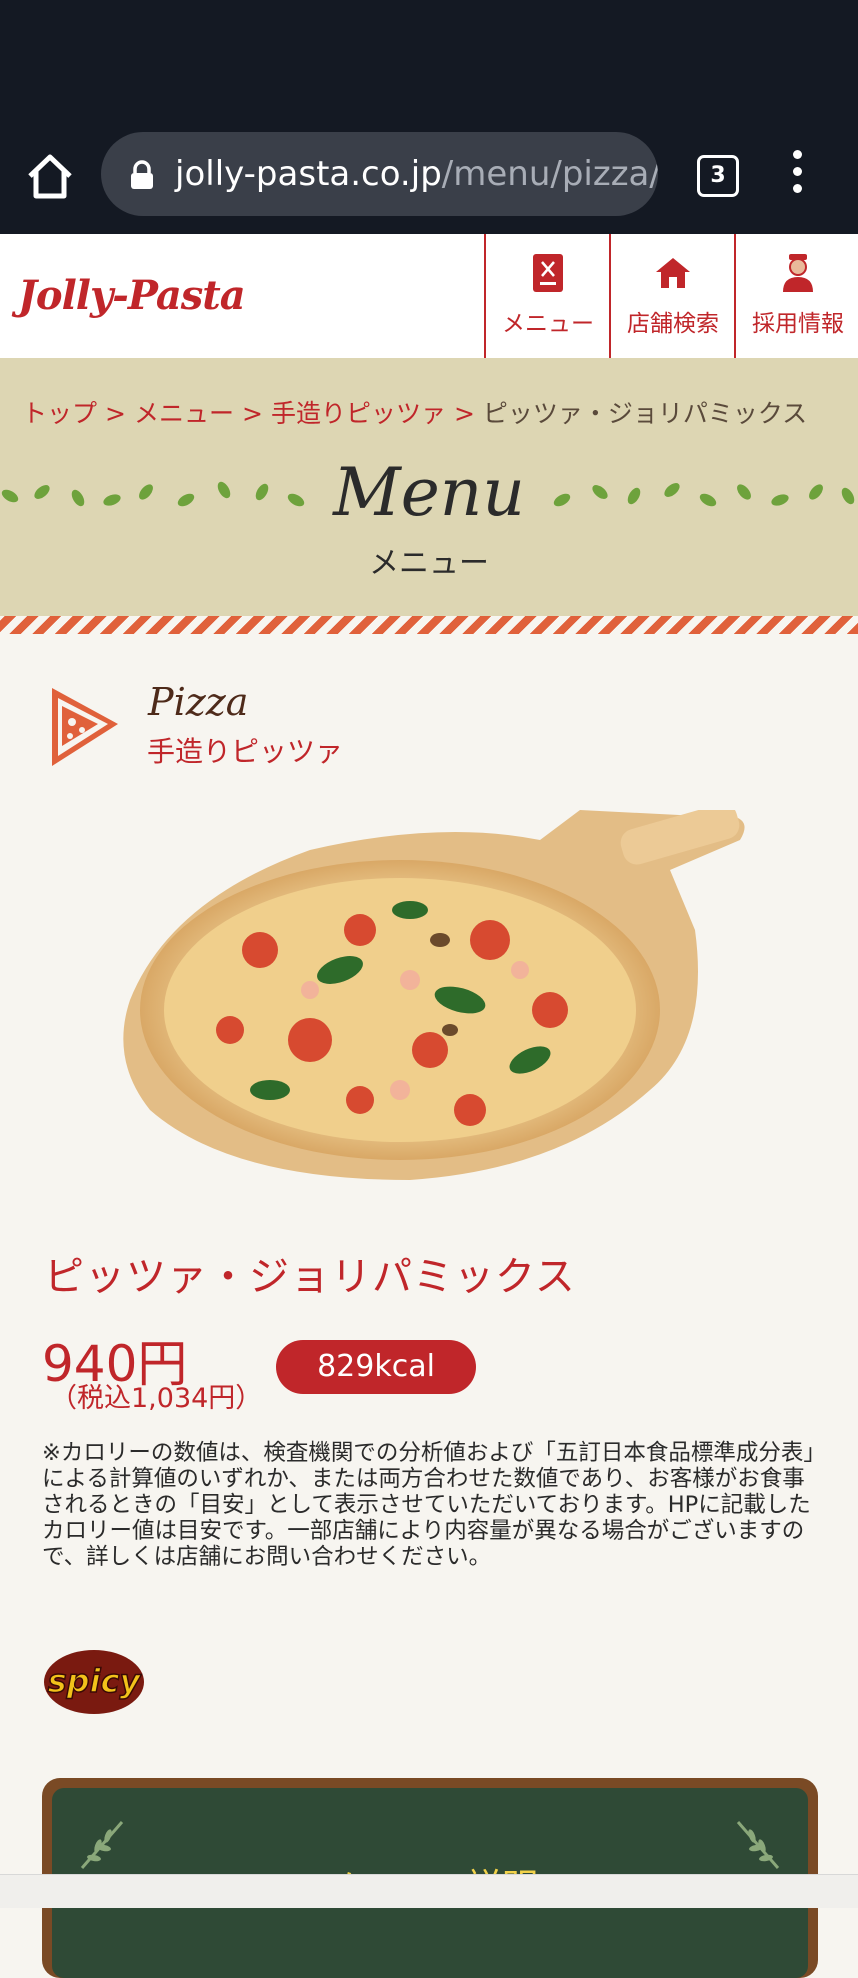 The image size is (858, 1978). I want to click on nav-item-store-search: 店舗検索, so click(672, 296).